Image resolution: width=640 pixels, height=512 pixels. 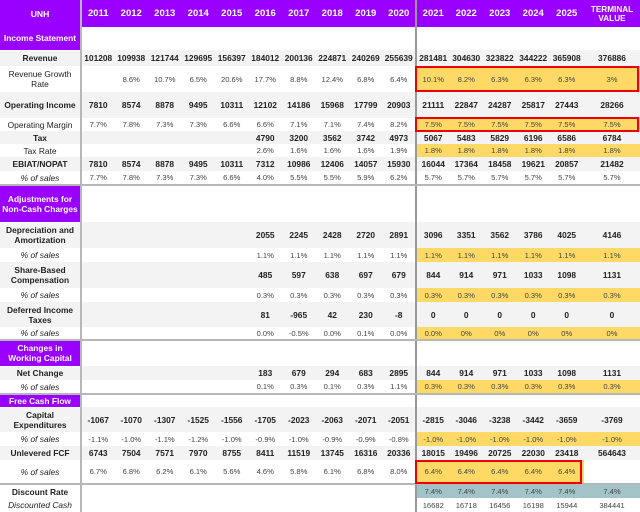 What do you see at coordinates (399, 419) in the screenshot?
I see `value-cell: -2051` at bounding box center [399, 419].